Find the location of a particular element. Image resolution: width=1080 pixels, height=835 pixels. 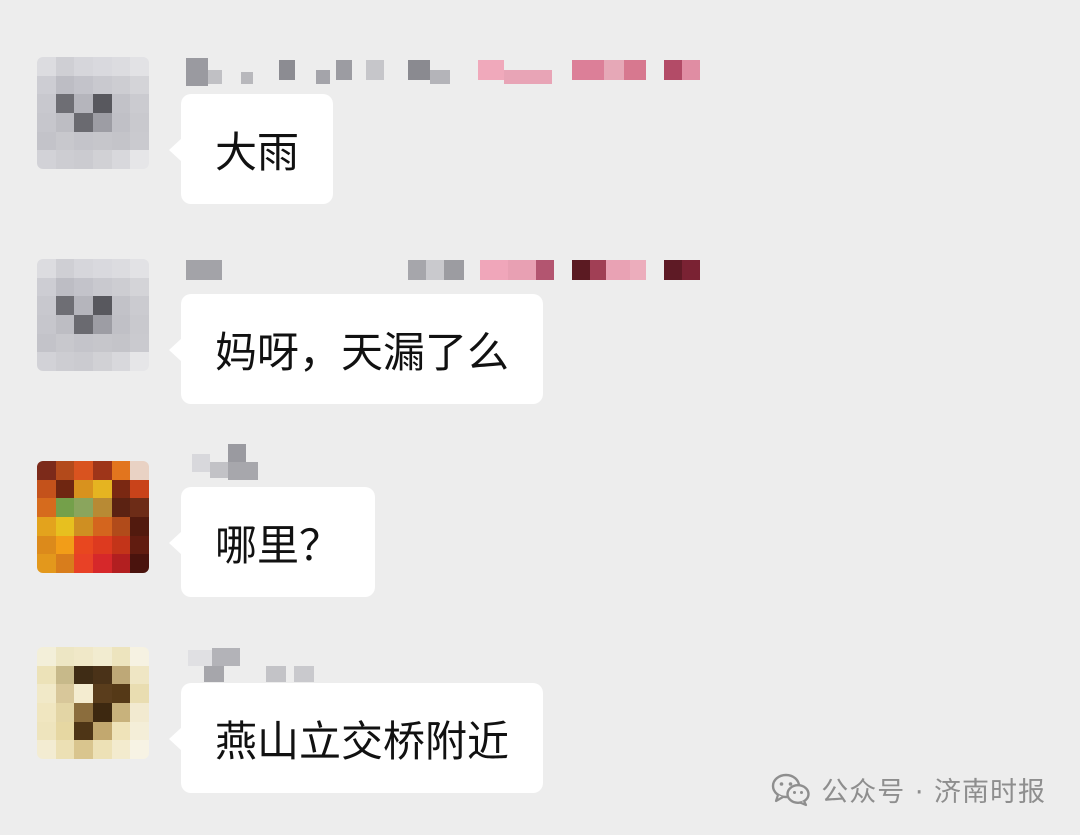

message-text: 妈呀，天漏了么 is located at coordinates (362, 352).